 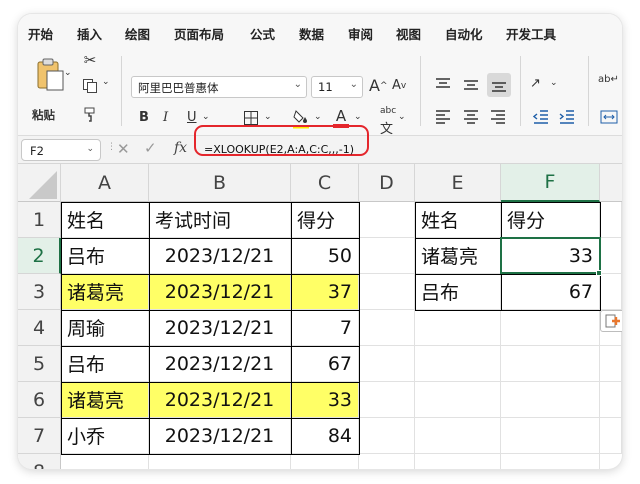 What do you see at coordinates (443, 117) in the screenshot?
I see `align-left-icon` at bounding box center [443, 117].